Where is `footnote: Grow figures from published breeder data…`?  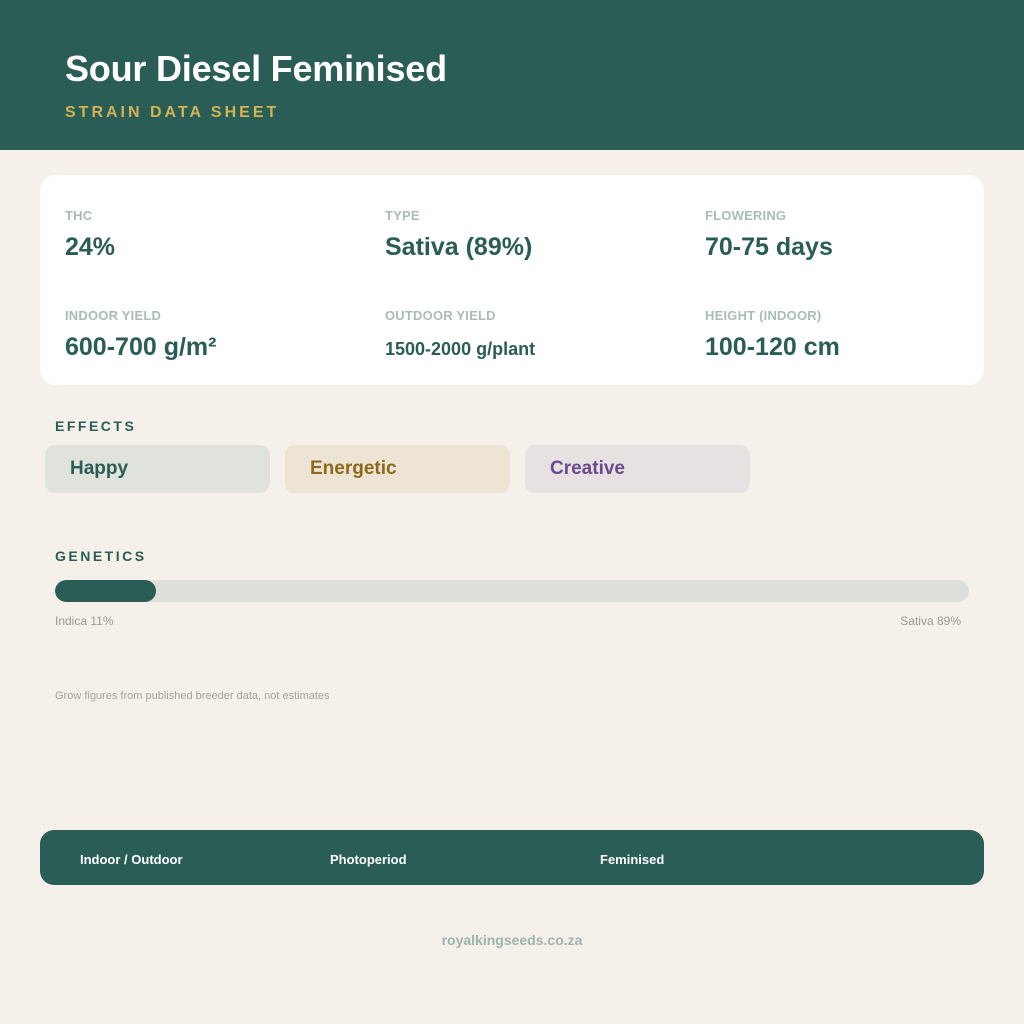
footnote: Grow figures from published breeder data… is located at coordinates (192, 696).